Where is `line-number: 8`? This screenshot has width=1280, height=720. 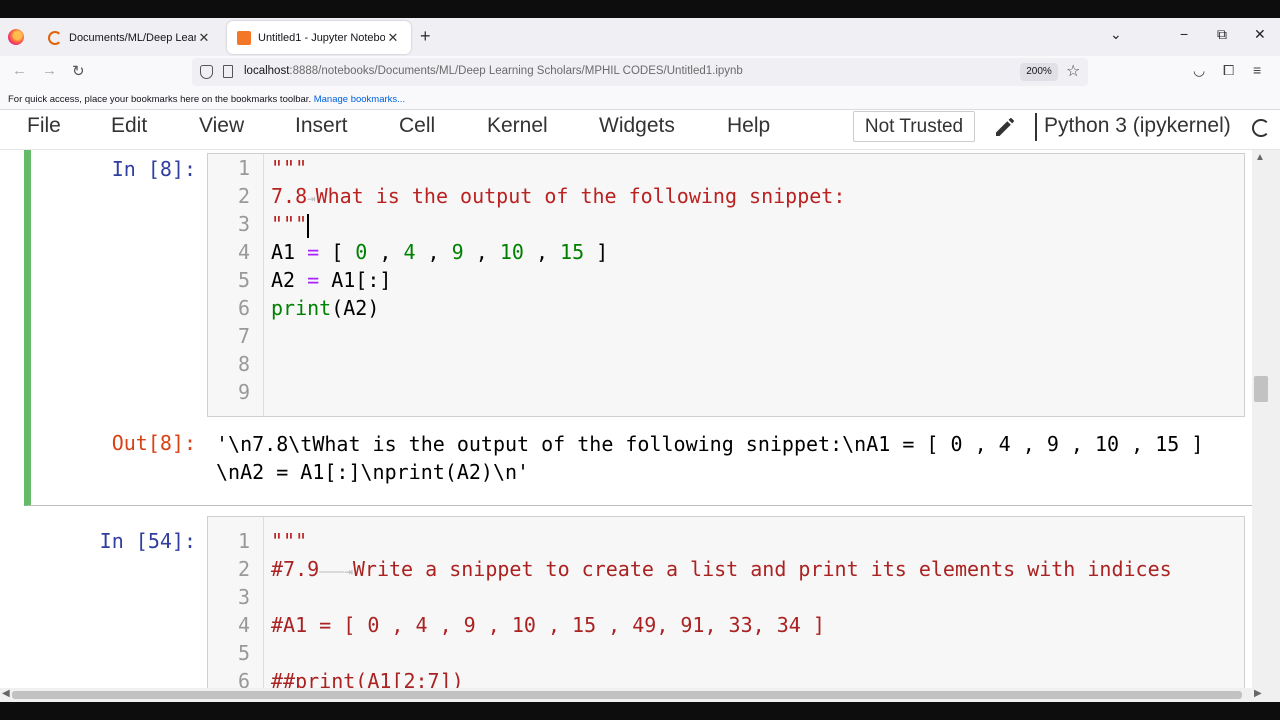
line-number: 8 is located at coordinates (243, 364).